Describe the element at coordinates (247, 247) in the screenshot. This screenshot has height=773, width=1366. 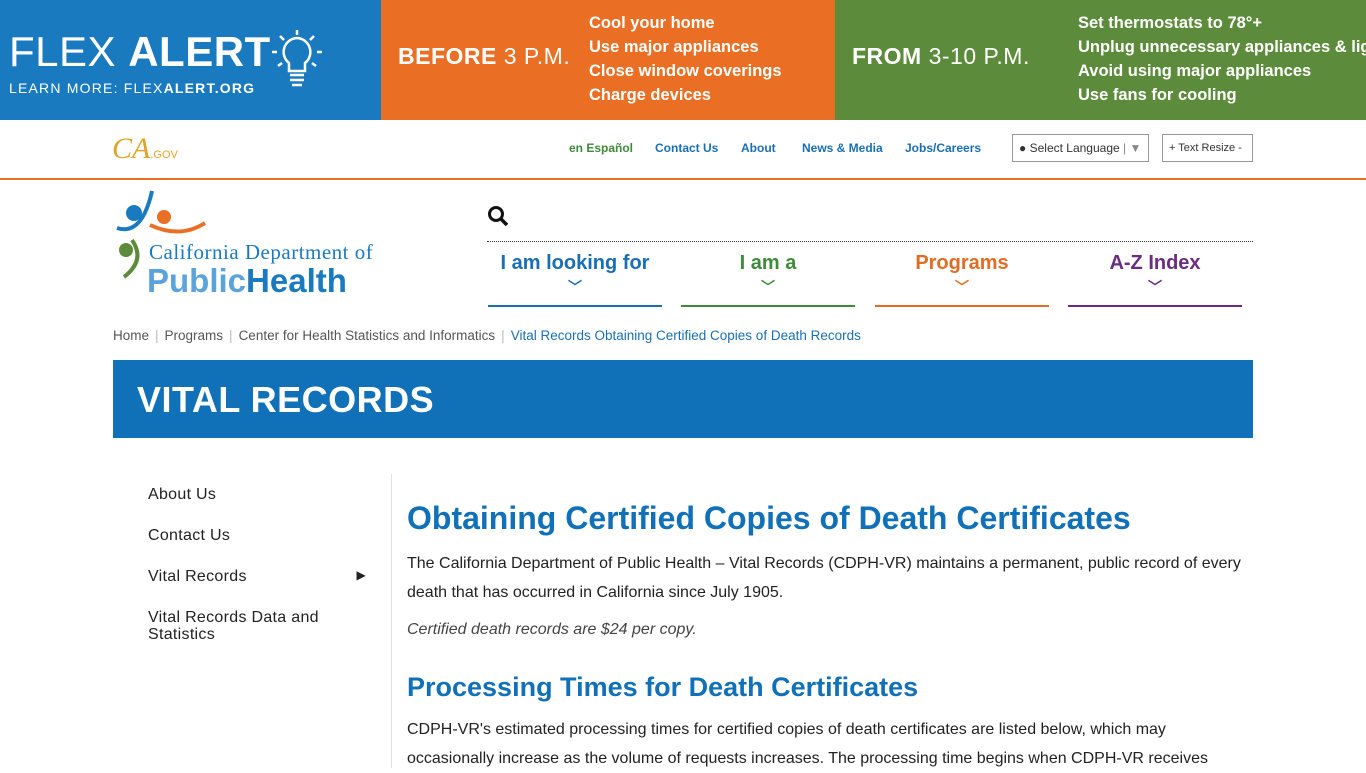
I see `cdph-logo: California Department of PublicHealth` at that location.